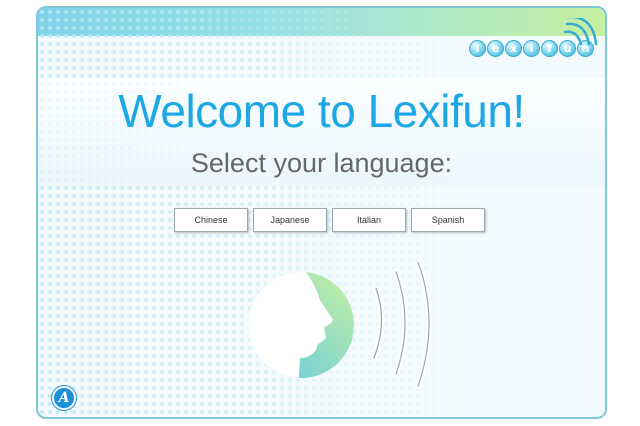 The height and width of the screenshot is (426, 640). What do you see at coordinates (64, 398) in the screenshot?
I see `app-badge-icon: A` at bounding box center [64, 398].